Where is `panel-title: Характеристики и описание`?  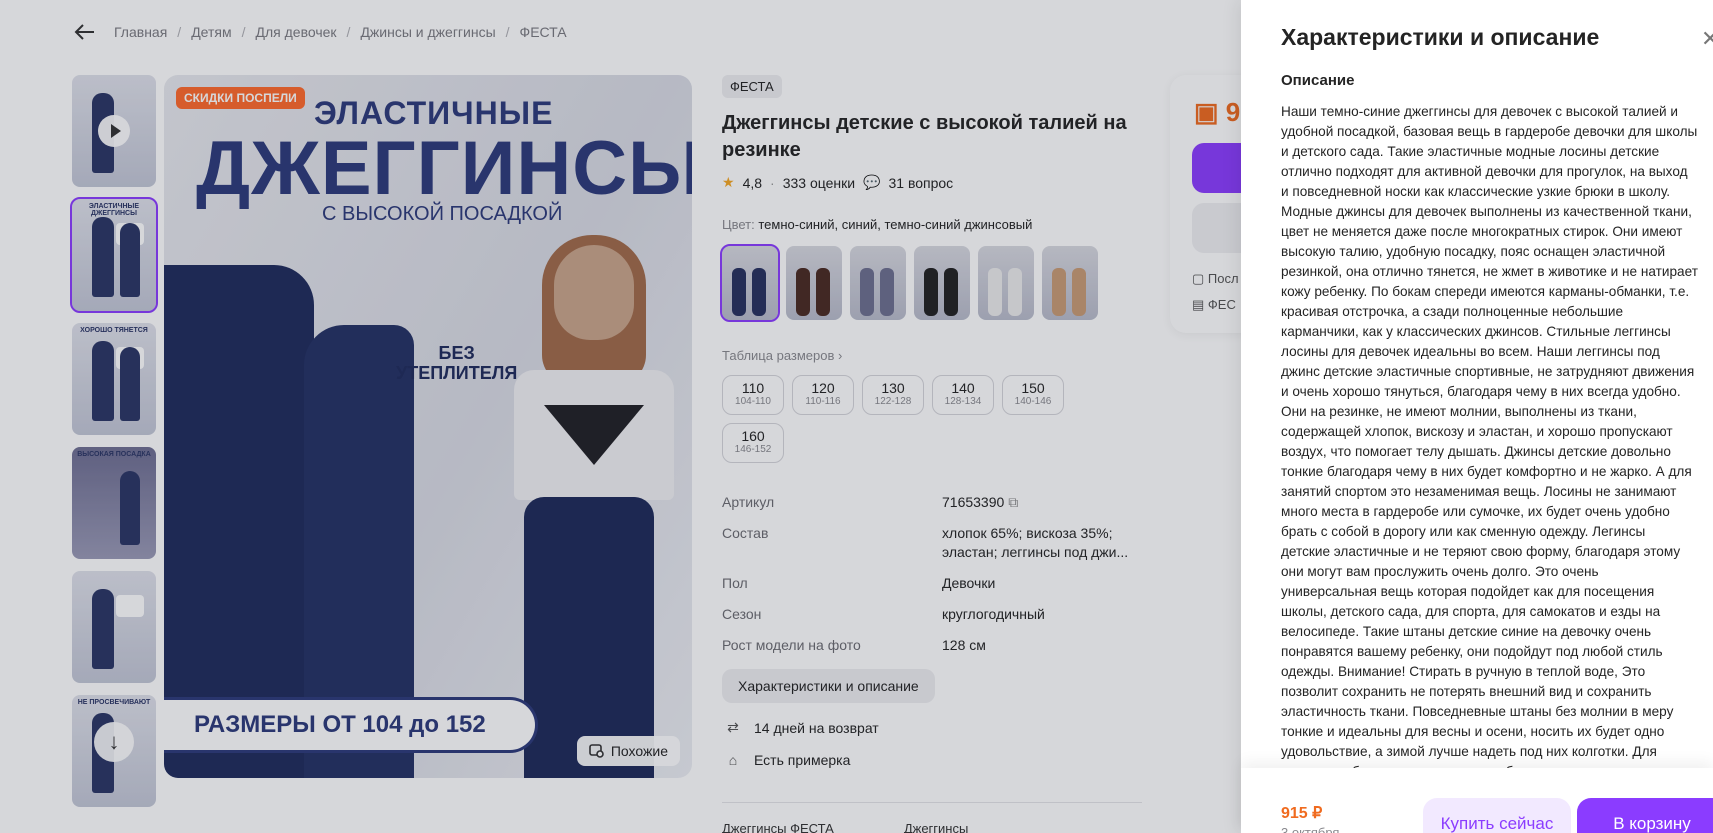
panel-title: Характеристики и описание is located at coordinates (1440, 37).